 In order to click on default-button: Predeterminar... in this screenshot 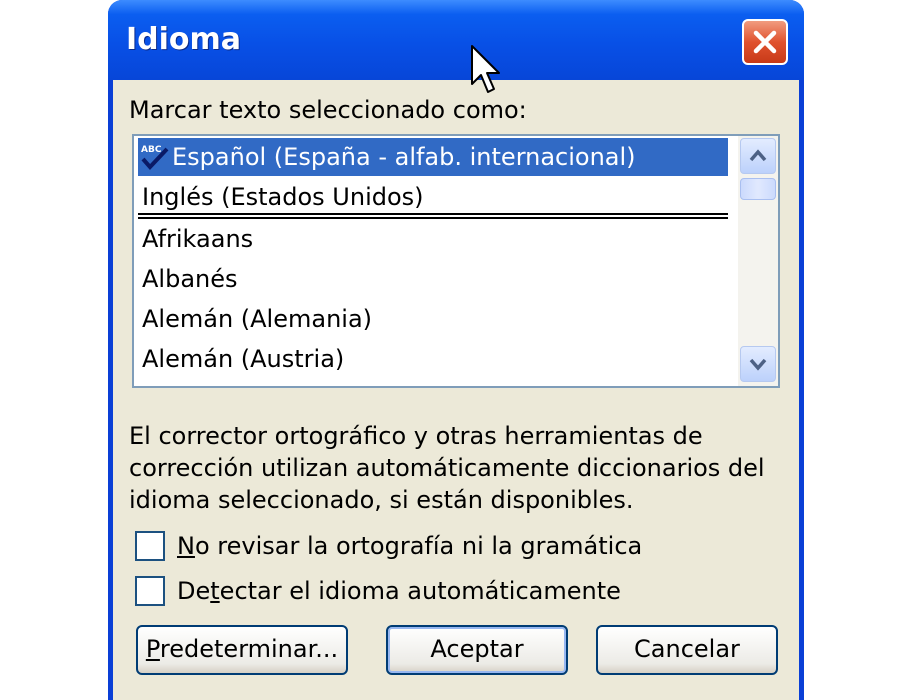, I will do `click(242, 650)`.